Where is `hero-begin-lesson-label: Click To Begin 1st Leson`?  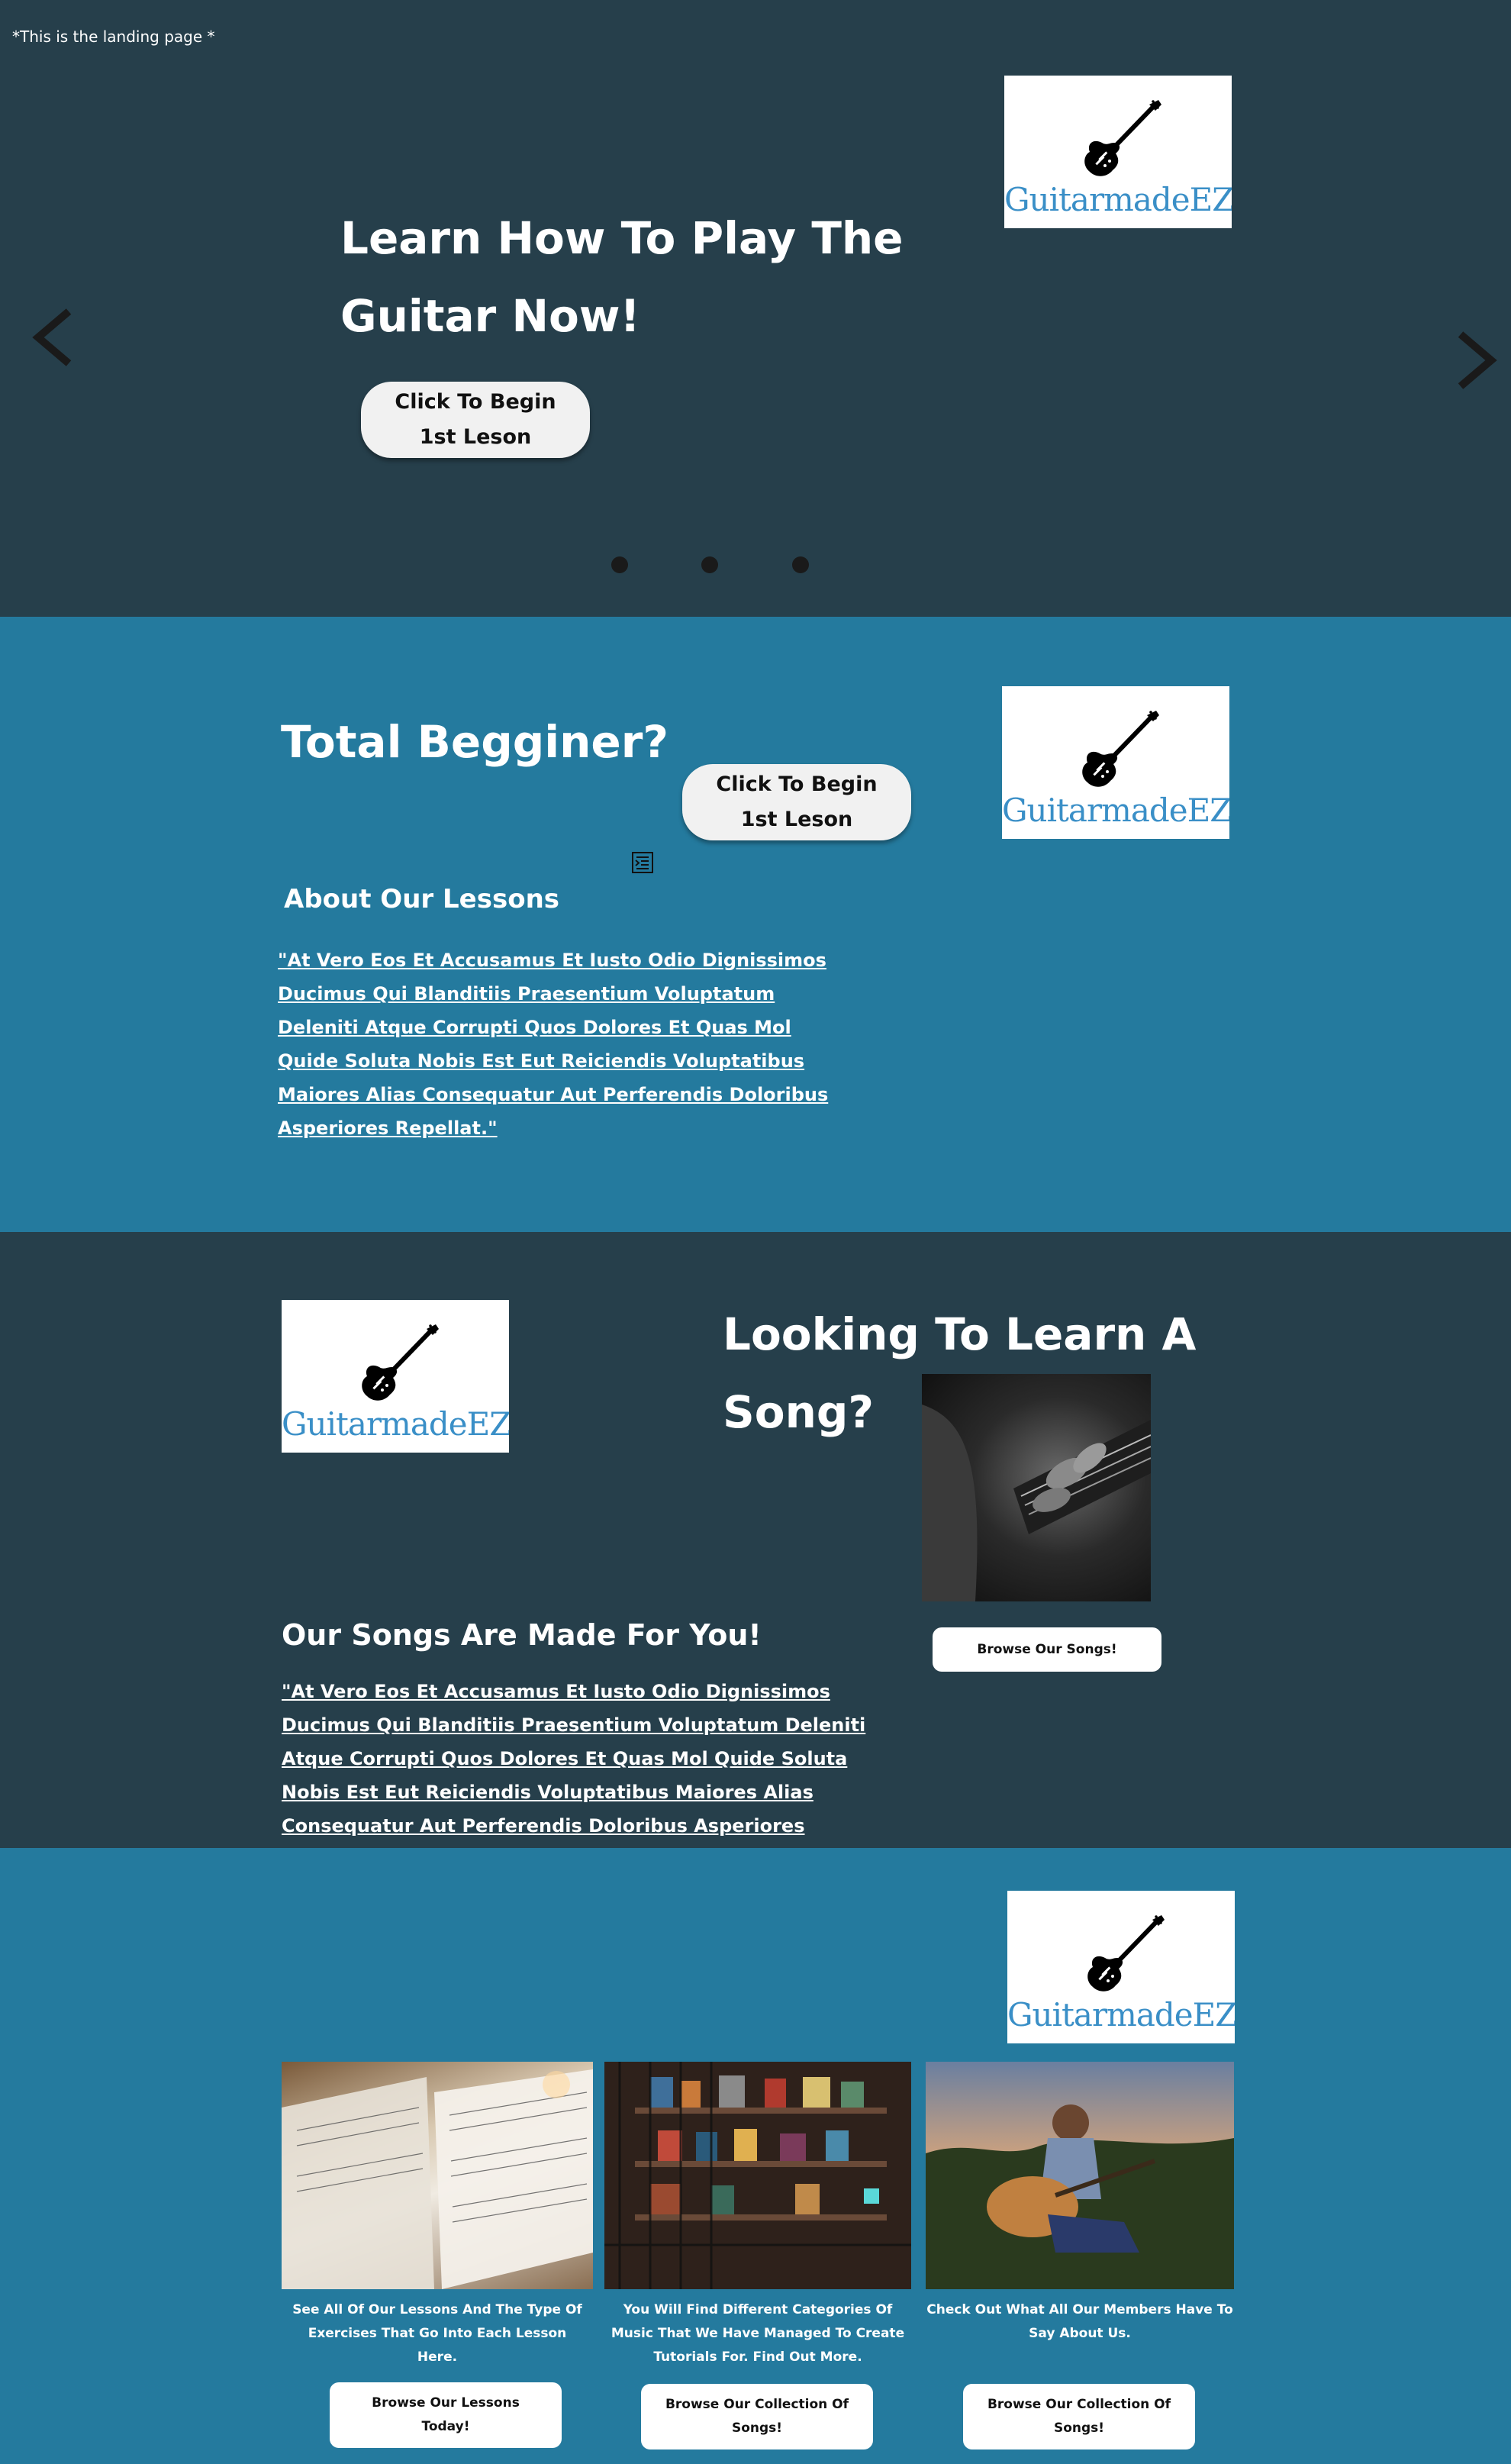 hero-begin-lesson-label: Click To Begin 1st Leson is located at coordinates (475, 420).